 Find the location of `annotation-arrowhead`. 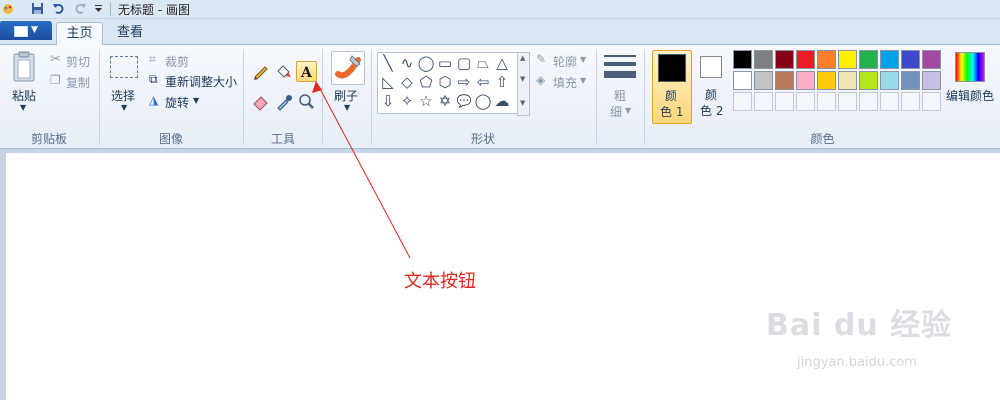

annotation-arrowhead is located at coordinates (317, 87).